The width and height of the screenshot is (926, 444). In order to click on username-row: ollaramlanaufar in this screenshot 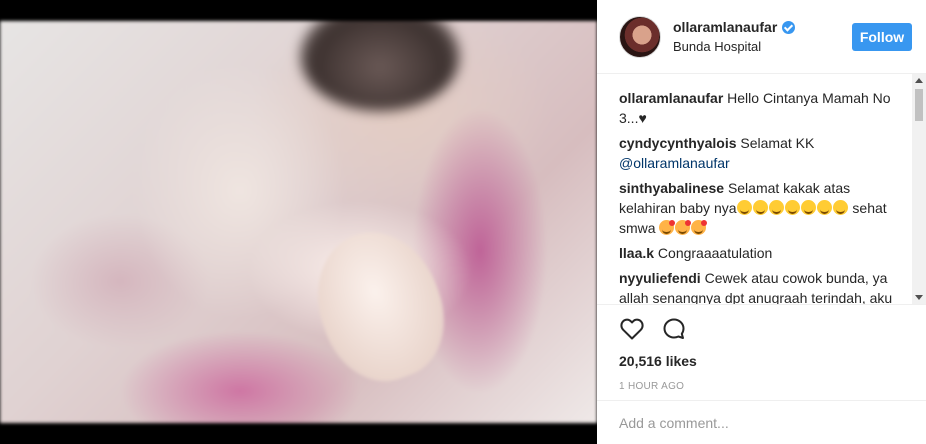, I will do `click(762, 27)`.